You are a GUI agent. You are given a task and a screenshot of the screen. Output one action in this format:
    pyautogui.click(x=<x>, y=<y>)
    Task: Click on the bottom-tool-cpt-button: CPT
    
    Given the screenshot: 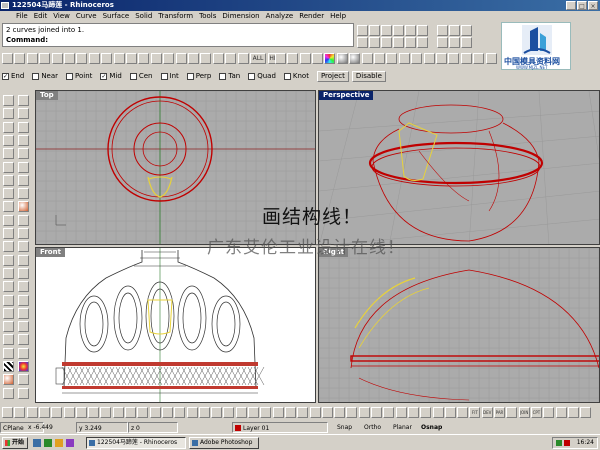 What is the action you would take?
    pyautogui.click(x=536, y=412)
    